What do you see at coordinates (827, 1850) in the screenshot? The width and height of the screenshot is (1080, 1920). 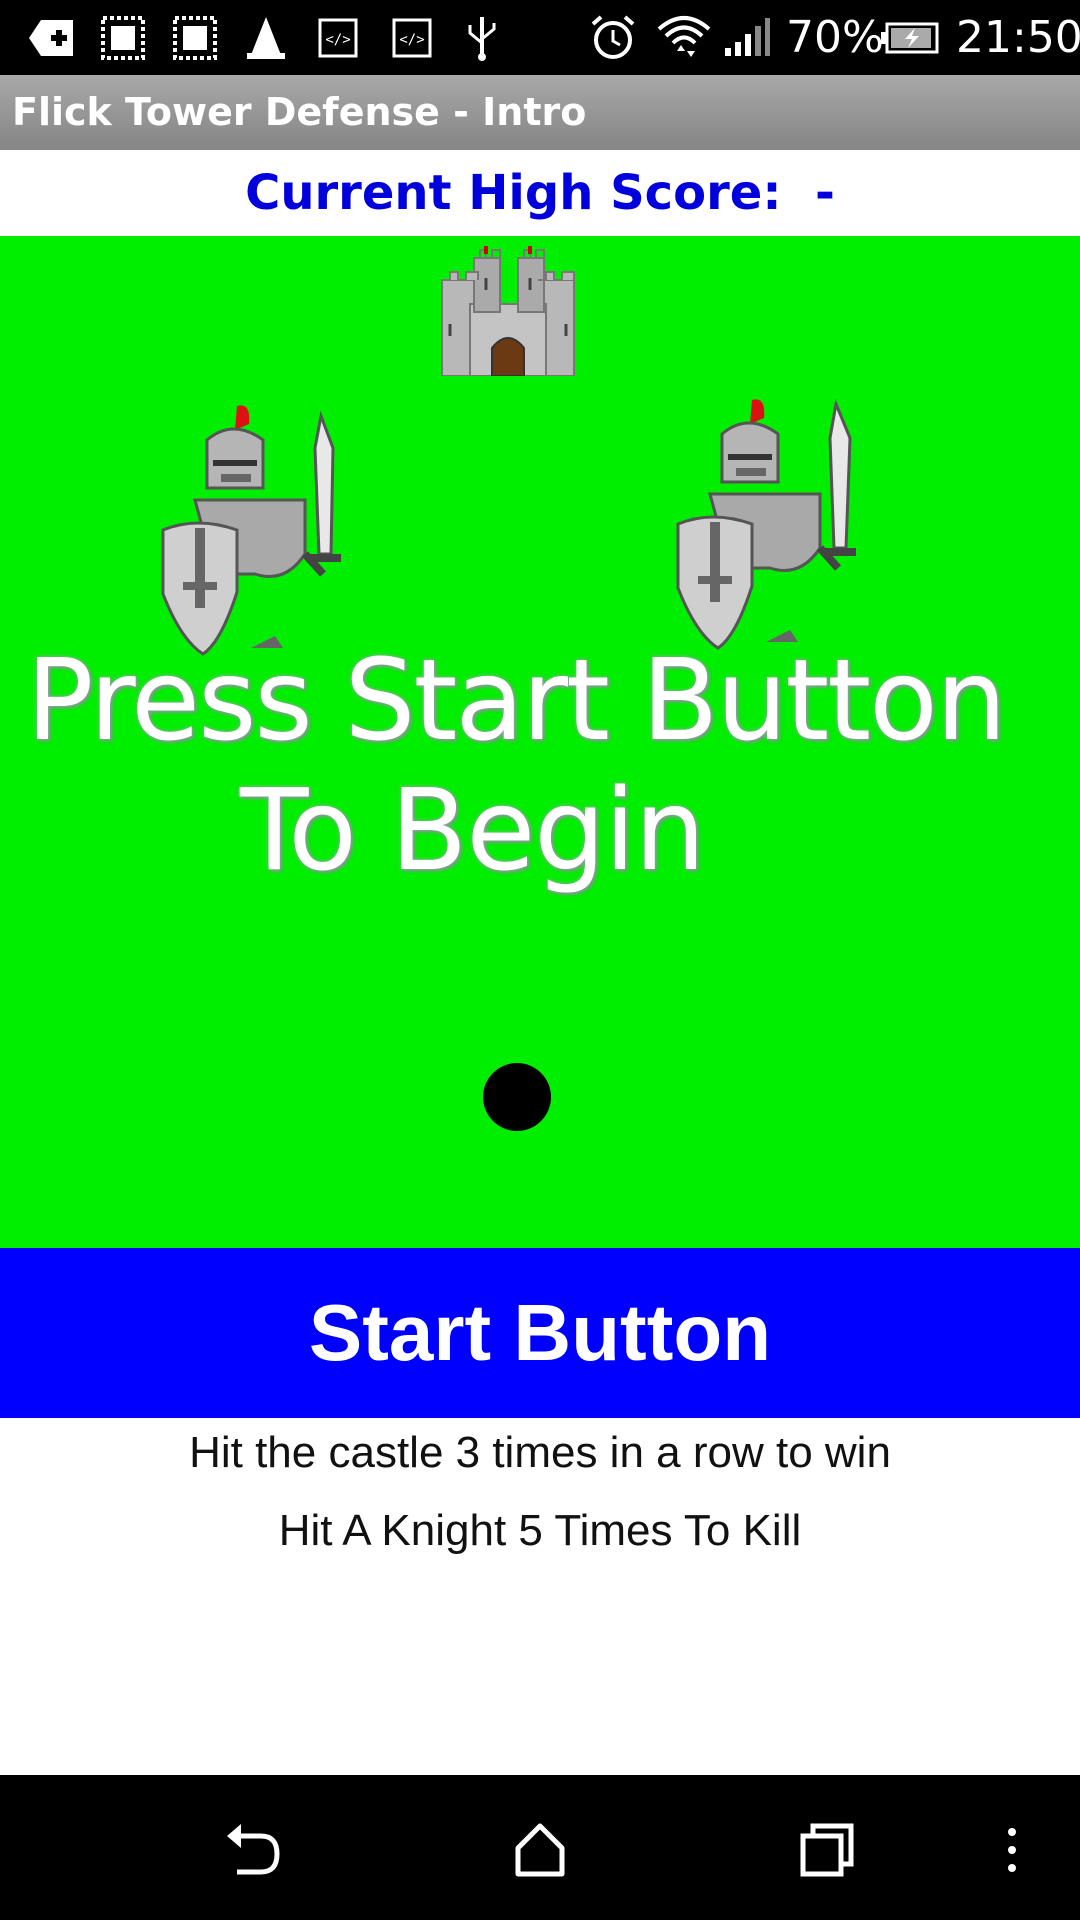 I see `recents-icon` at bounding box center [827, 1850].